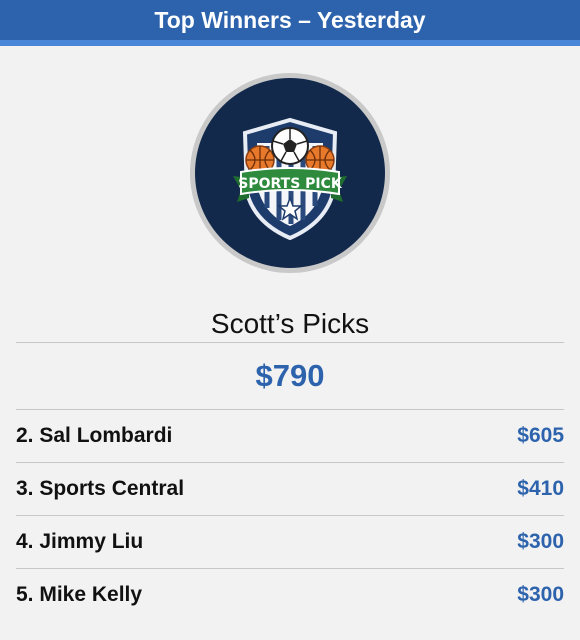 The height and width of the screenshot is (640, 580). What do you see at coordinates (290, 435) in the screenshot?
I see `leaderboard-row: 2. Sal Lombardi $605` at bounding box center [290, 435].